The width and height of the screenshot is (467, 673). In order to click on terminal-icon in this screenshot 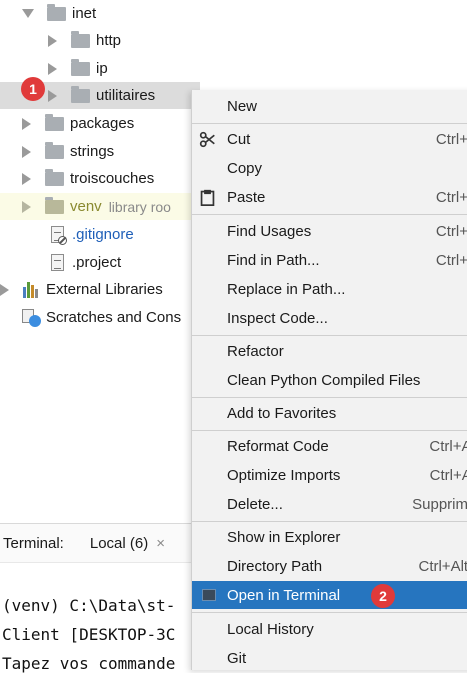, I will do `click(209, 595)`.